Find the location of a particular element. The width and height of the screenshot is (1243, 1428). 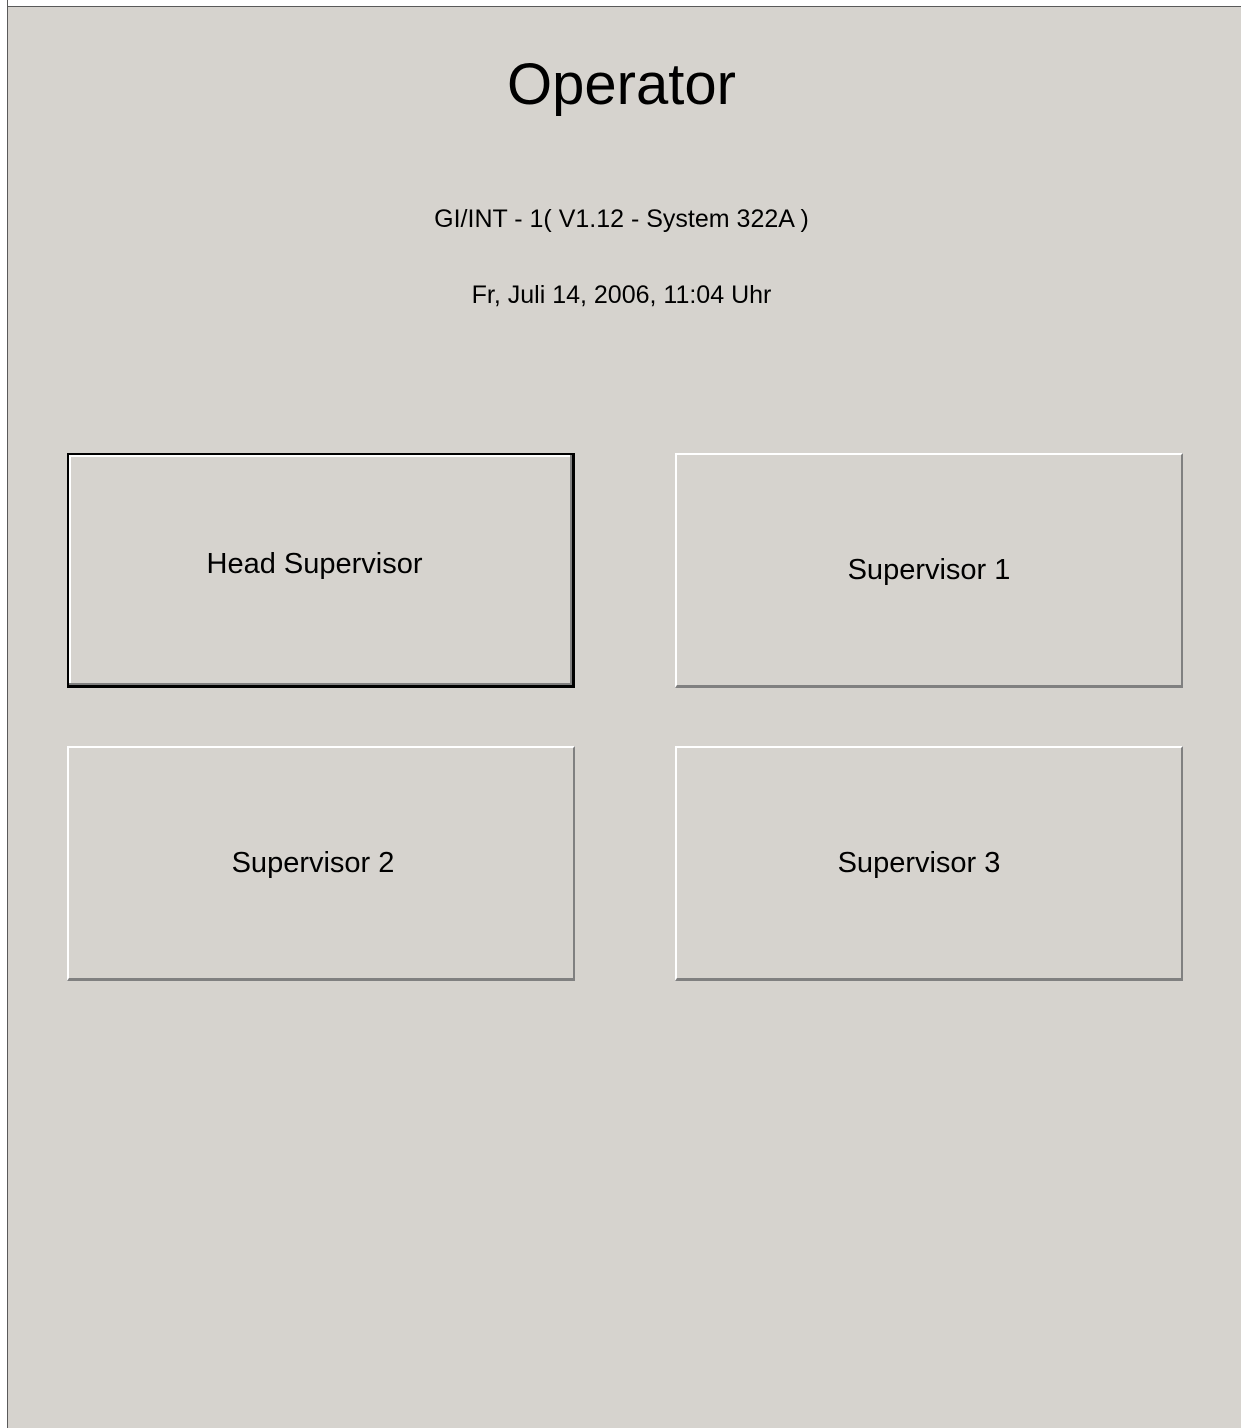

supervisor-2-button: Supervisor 2 is located at coordinates (321, 863).